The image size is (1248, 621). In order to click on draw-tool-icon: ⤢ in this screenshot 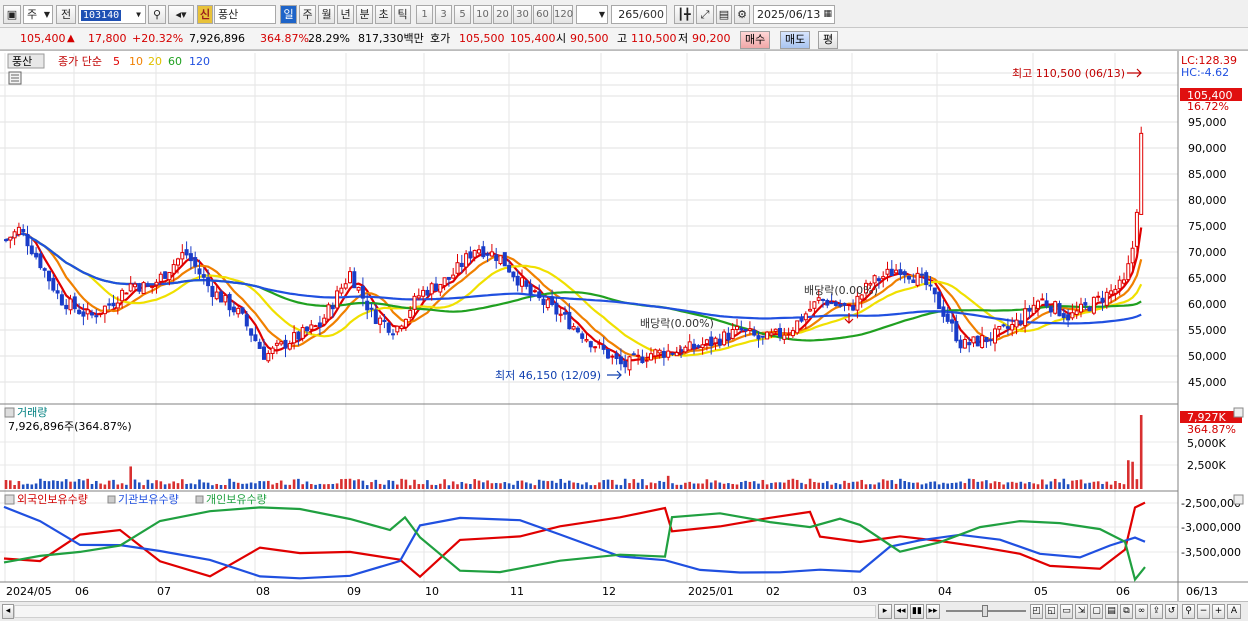, I will do `click(705, 14)`.